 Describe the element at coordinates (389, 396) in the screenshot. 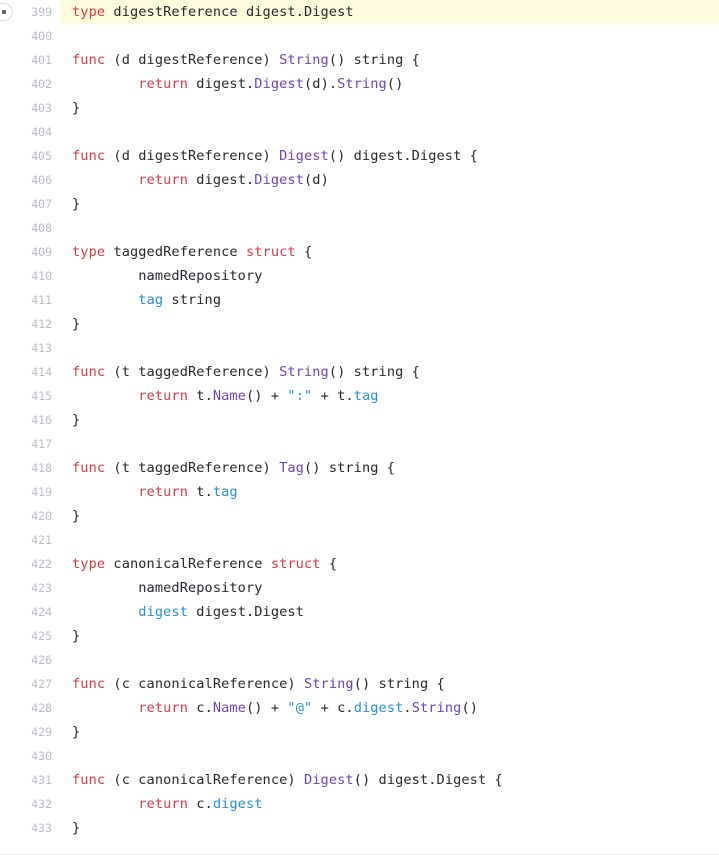

I see `code-line-content: return t.Name() + ":" + t.tag` at that location.